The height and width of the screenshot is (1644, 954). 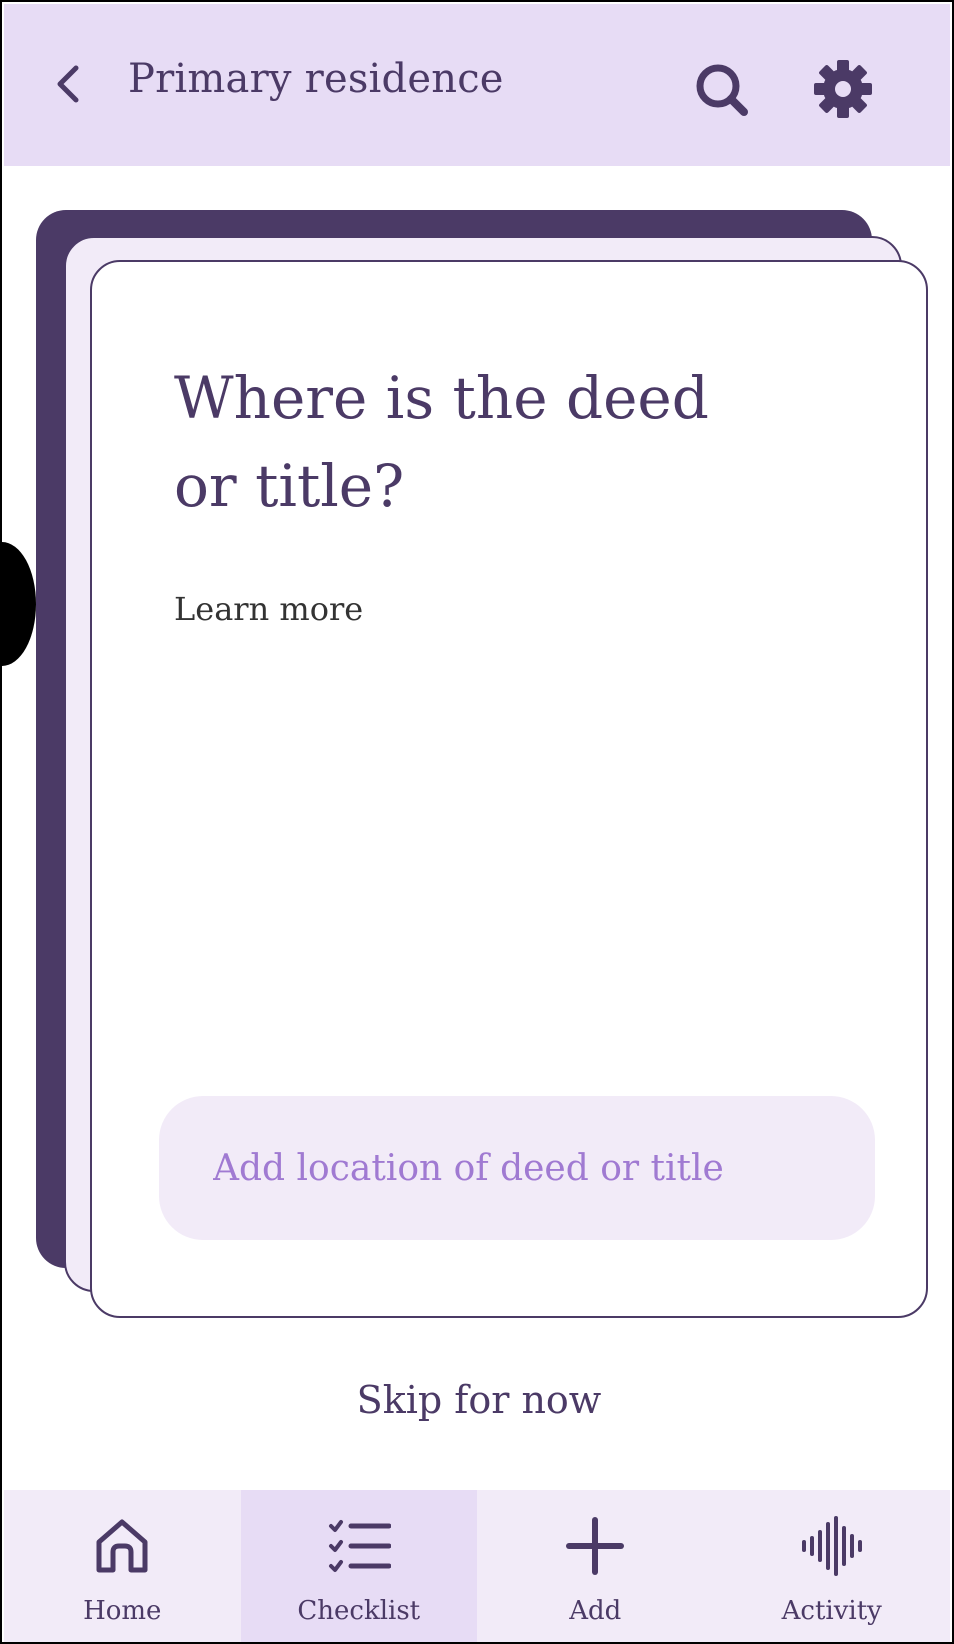 What do you see at coordinates (122, 1546) in the screenshot?
I see `home-icon` at bounding box center [122, 1546].